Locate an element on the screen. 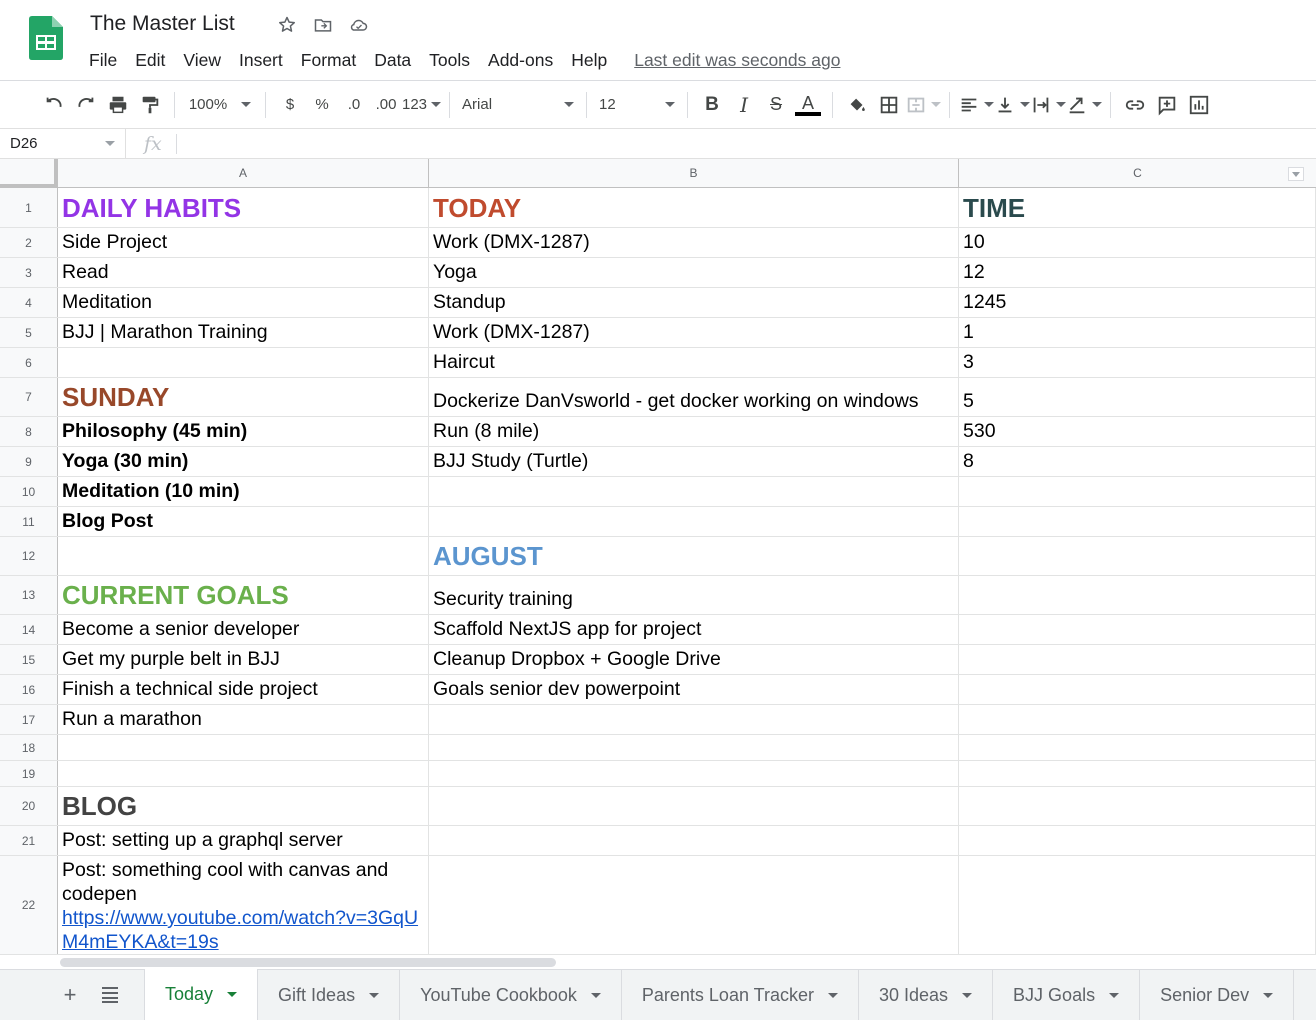 The width and height of the screenshot is (1316, 1020). cell-c: 530 is located at coordinates (1137, 431).